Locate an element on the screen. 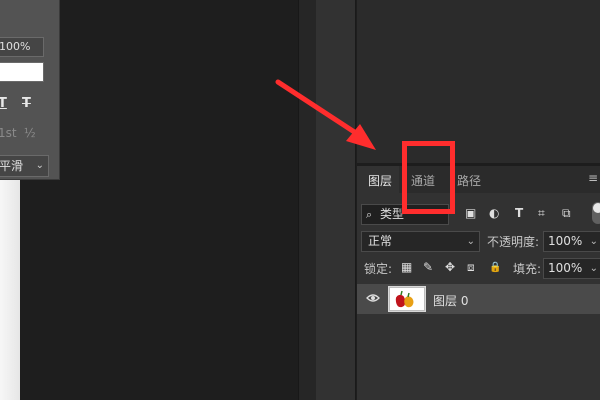  fill-label: 填充: is located at coordinates (527, 269).